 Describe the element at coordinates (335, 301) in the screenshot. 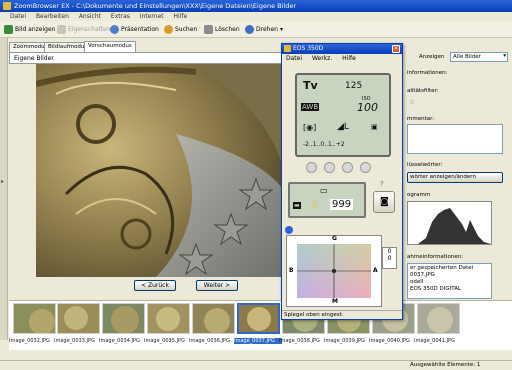

I see `axis-magenta-label: M` at that location.